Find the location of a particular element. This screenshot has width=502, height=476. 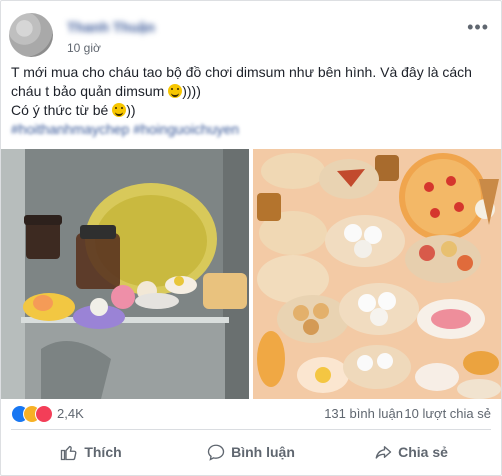

comment-icon is located at coordinates (216, 452).